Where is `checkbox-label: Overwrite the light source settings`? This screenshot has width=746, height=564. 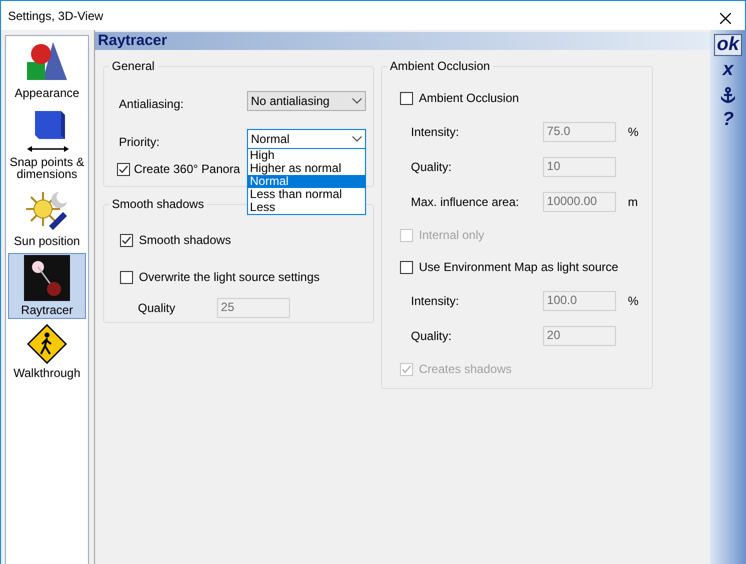 checkbox-label: Overwrite the light source settings is located at coordinates (229, 277).